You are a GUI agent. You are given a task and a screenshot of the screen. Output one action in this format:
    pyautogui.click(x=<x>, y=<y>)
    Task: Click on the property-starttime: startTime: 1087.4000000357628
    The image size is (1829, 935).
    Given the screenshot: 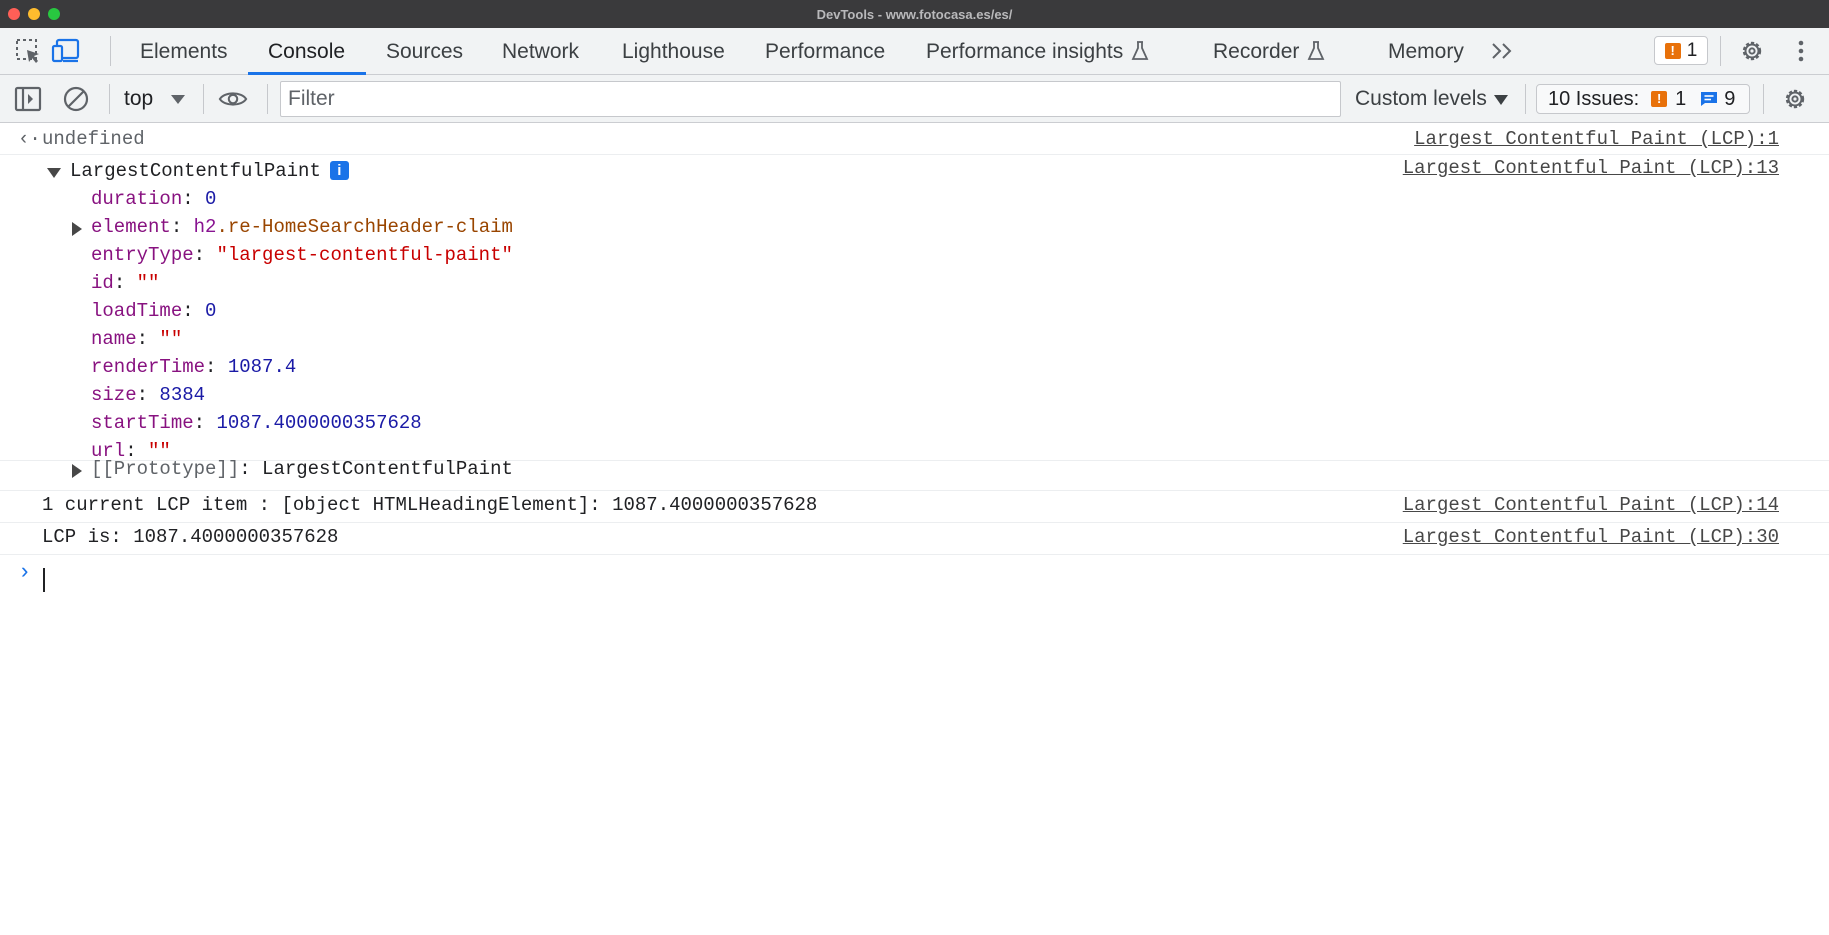 What is the action you would take?
    pyautogui.click(x=256, y=423)
    